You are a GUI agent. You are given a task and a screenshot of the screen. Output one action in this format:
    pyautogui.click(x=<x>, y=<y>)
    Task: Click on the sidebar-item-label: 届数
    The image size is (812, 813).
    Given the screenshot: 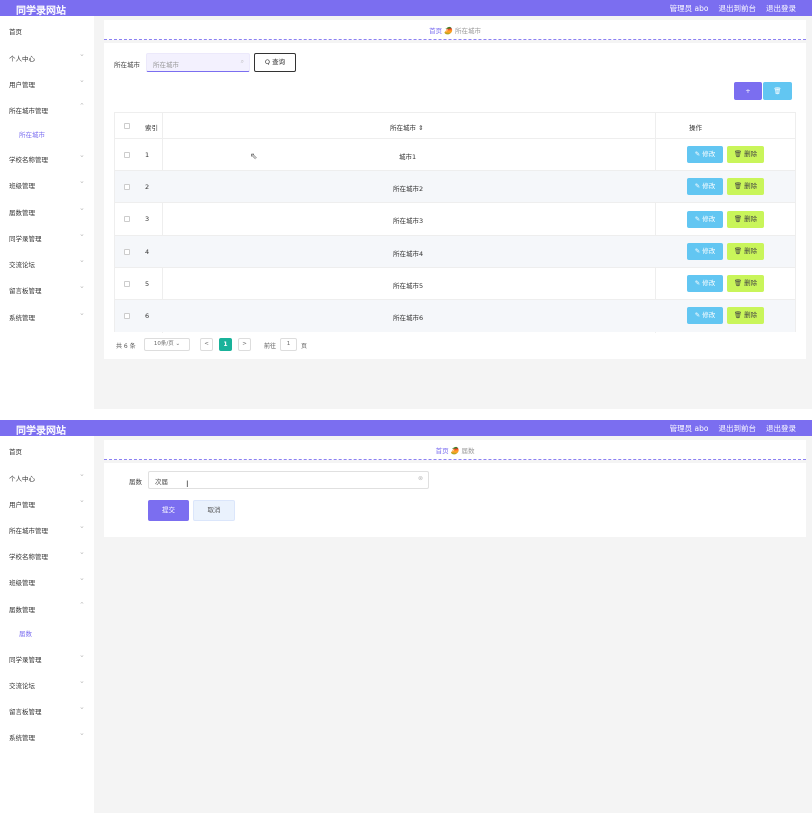 What is the action you would take?
    pyautogui.click(x=25, y=634)
    